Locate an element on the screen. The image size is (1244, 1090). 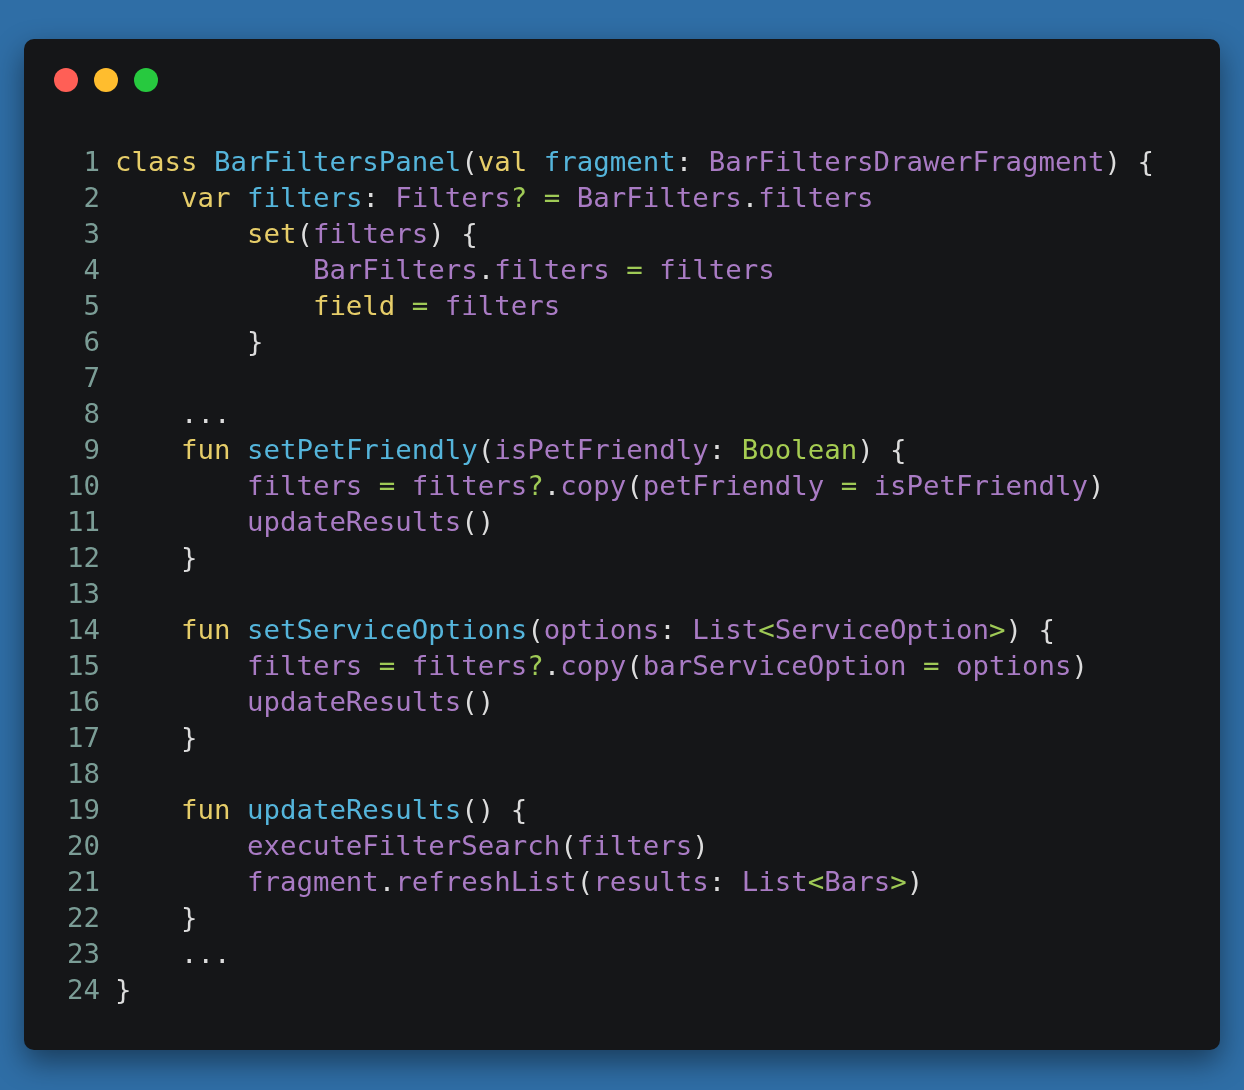
line-number: 12 is located at coordinates (83, 558).